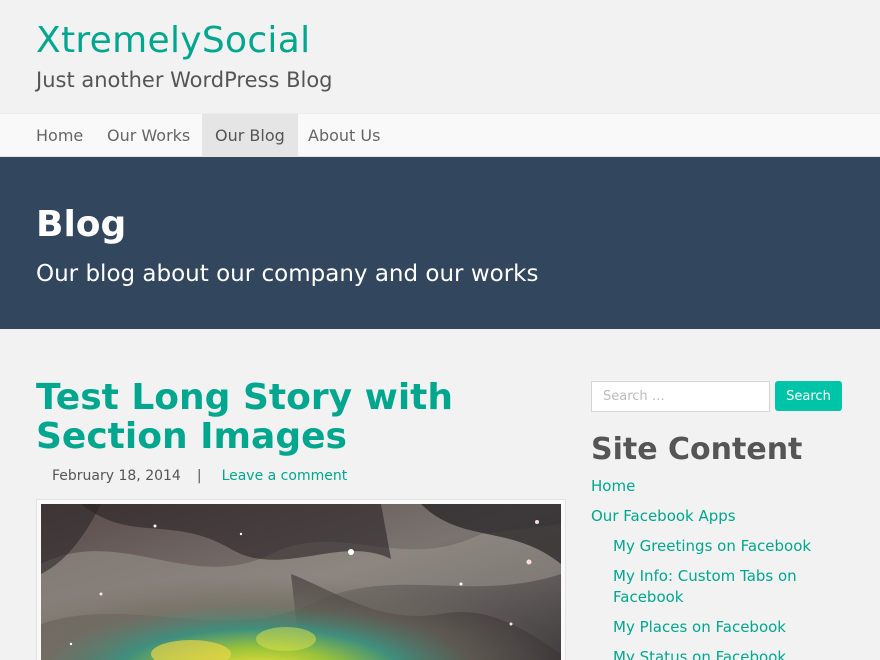 This screenshot has width=880, height=660. What do you see at coordinates (250, 135) in the screenshot?
I see `nav-item-our-blog: Our Blog` at bounding box center [250, 135].